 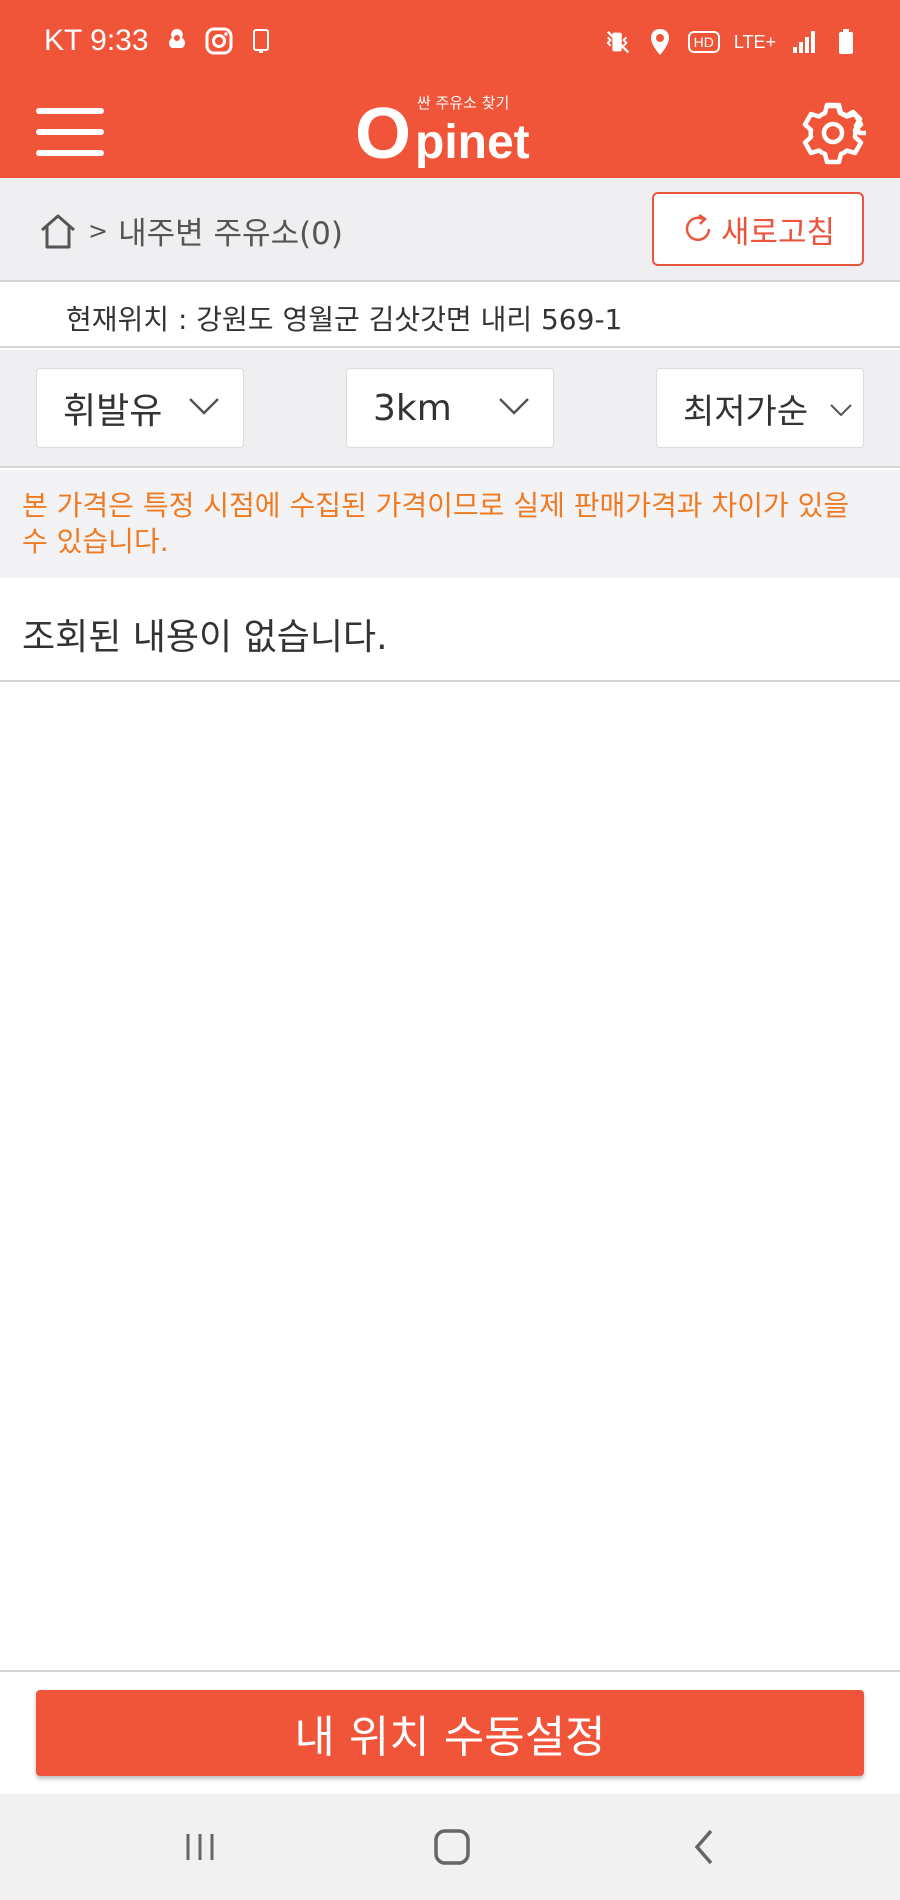 What do you see at coordinates (660, 42) in the screenshot?
I see `location-icon` at bounding box center [660, 42].